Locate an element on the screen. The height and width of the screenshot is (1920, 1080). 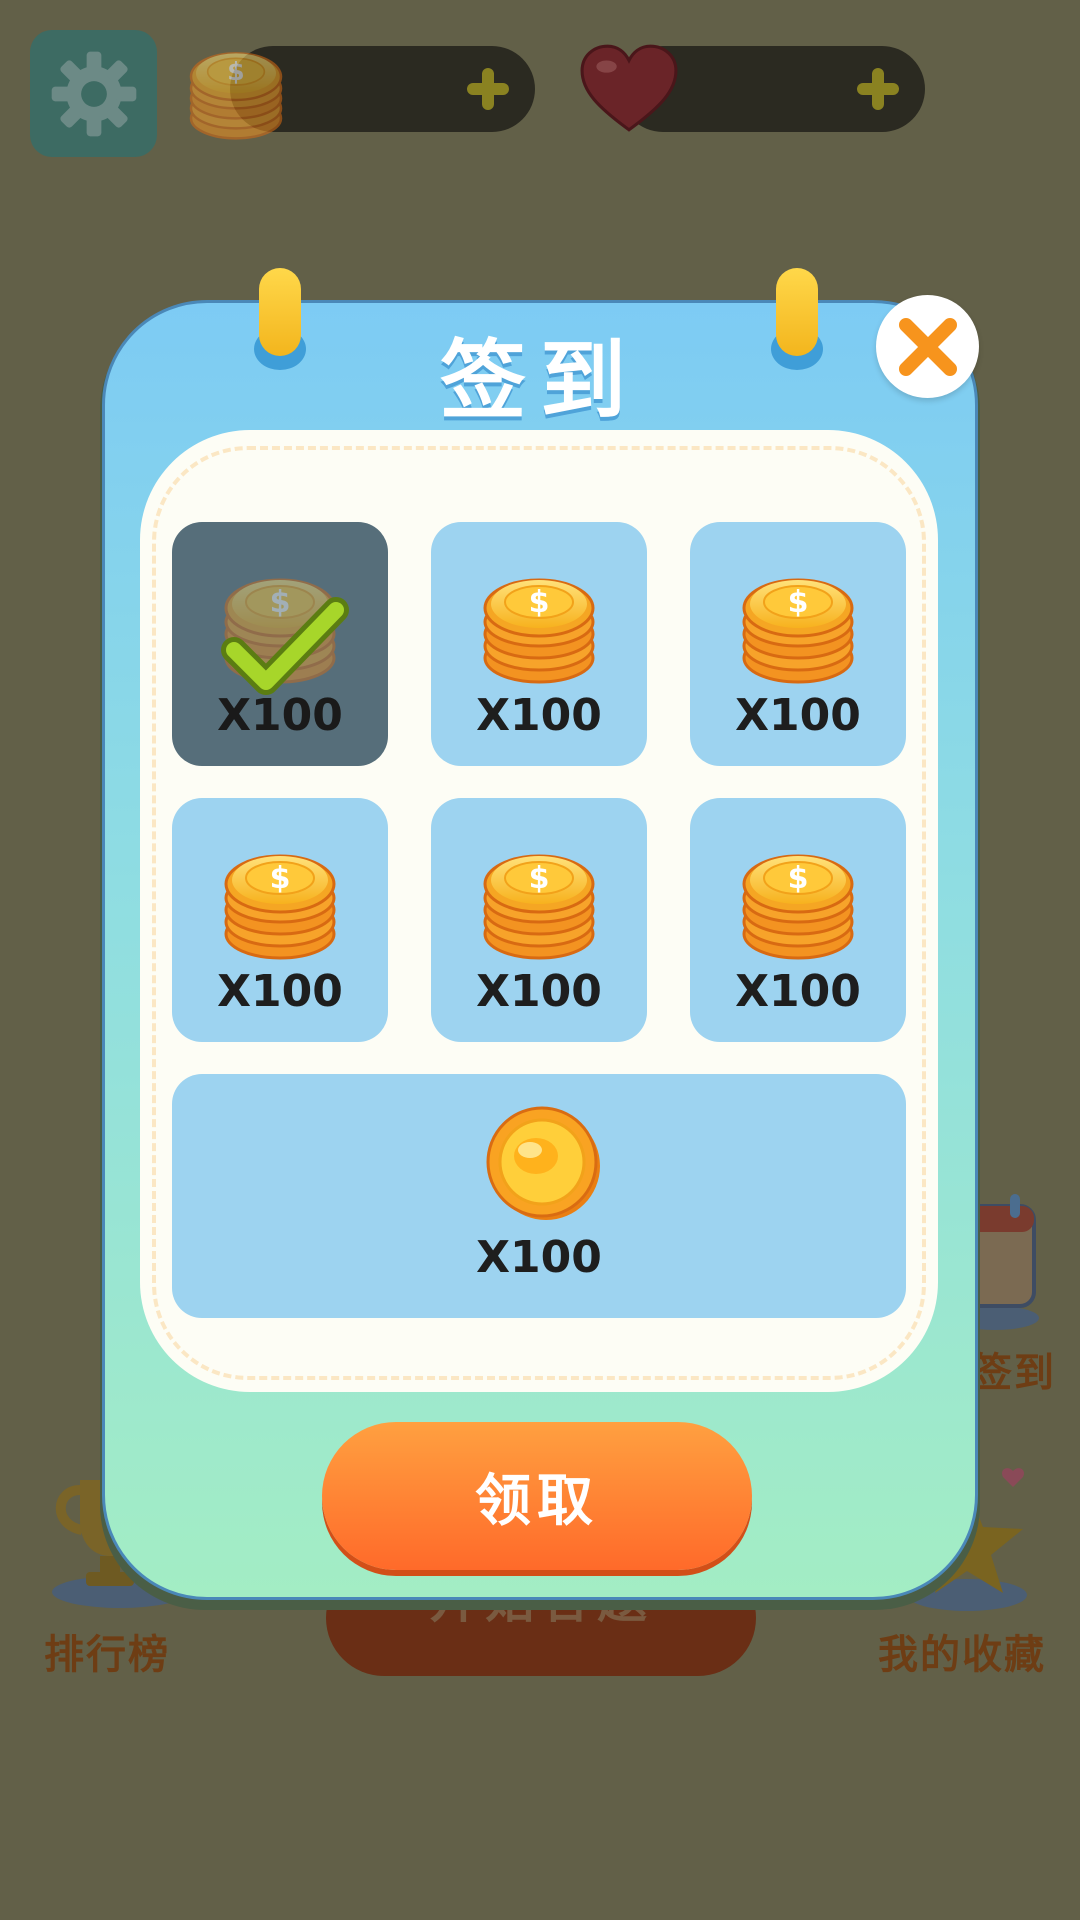
settings-button is located at coordinates (93, 93).